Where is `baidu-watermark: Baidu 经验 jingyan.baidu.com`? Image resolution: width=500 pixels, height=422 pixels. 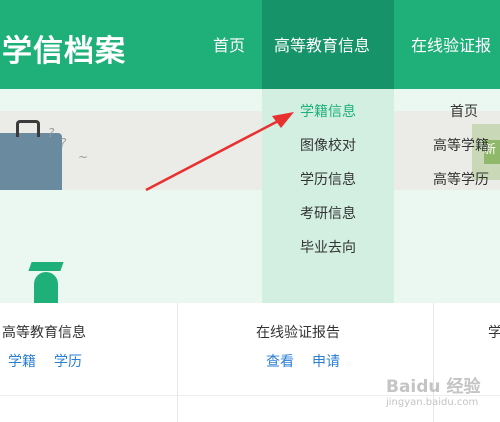
baidu-watermark: Baidu 经验 jingyan.baidu.com is located at coordinates (440, 391).